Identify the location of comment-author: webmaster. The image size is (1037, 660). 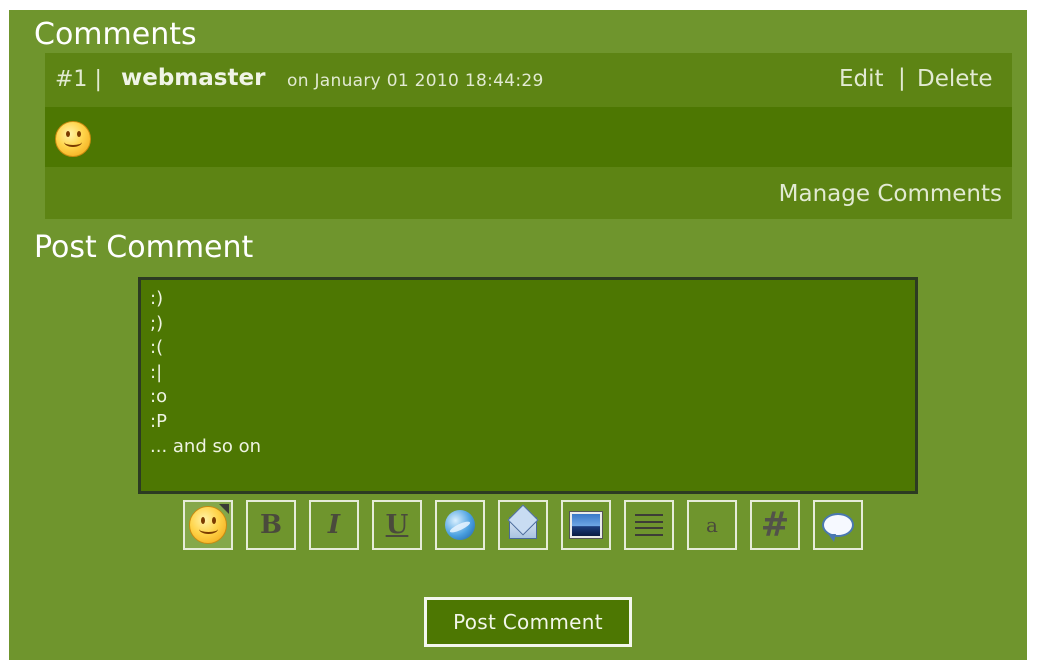
(193, 78).